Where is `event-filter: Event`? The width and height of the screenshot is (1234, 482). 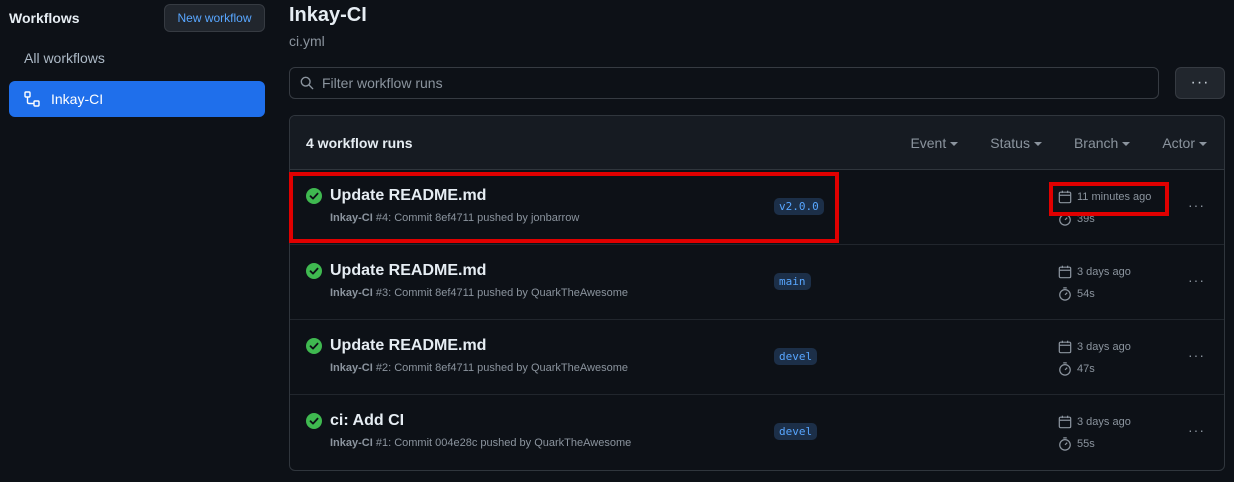
event-filter: Event is located at coordinates (934, 143).